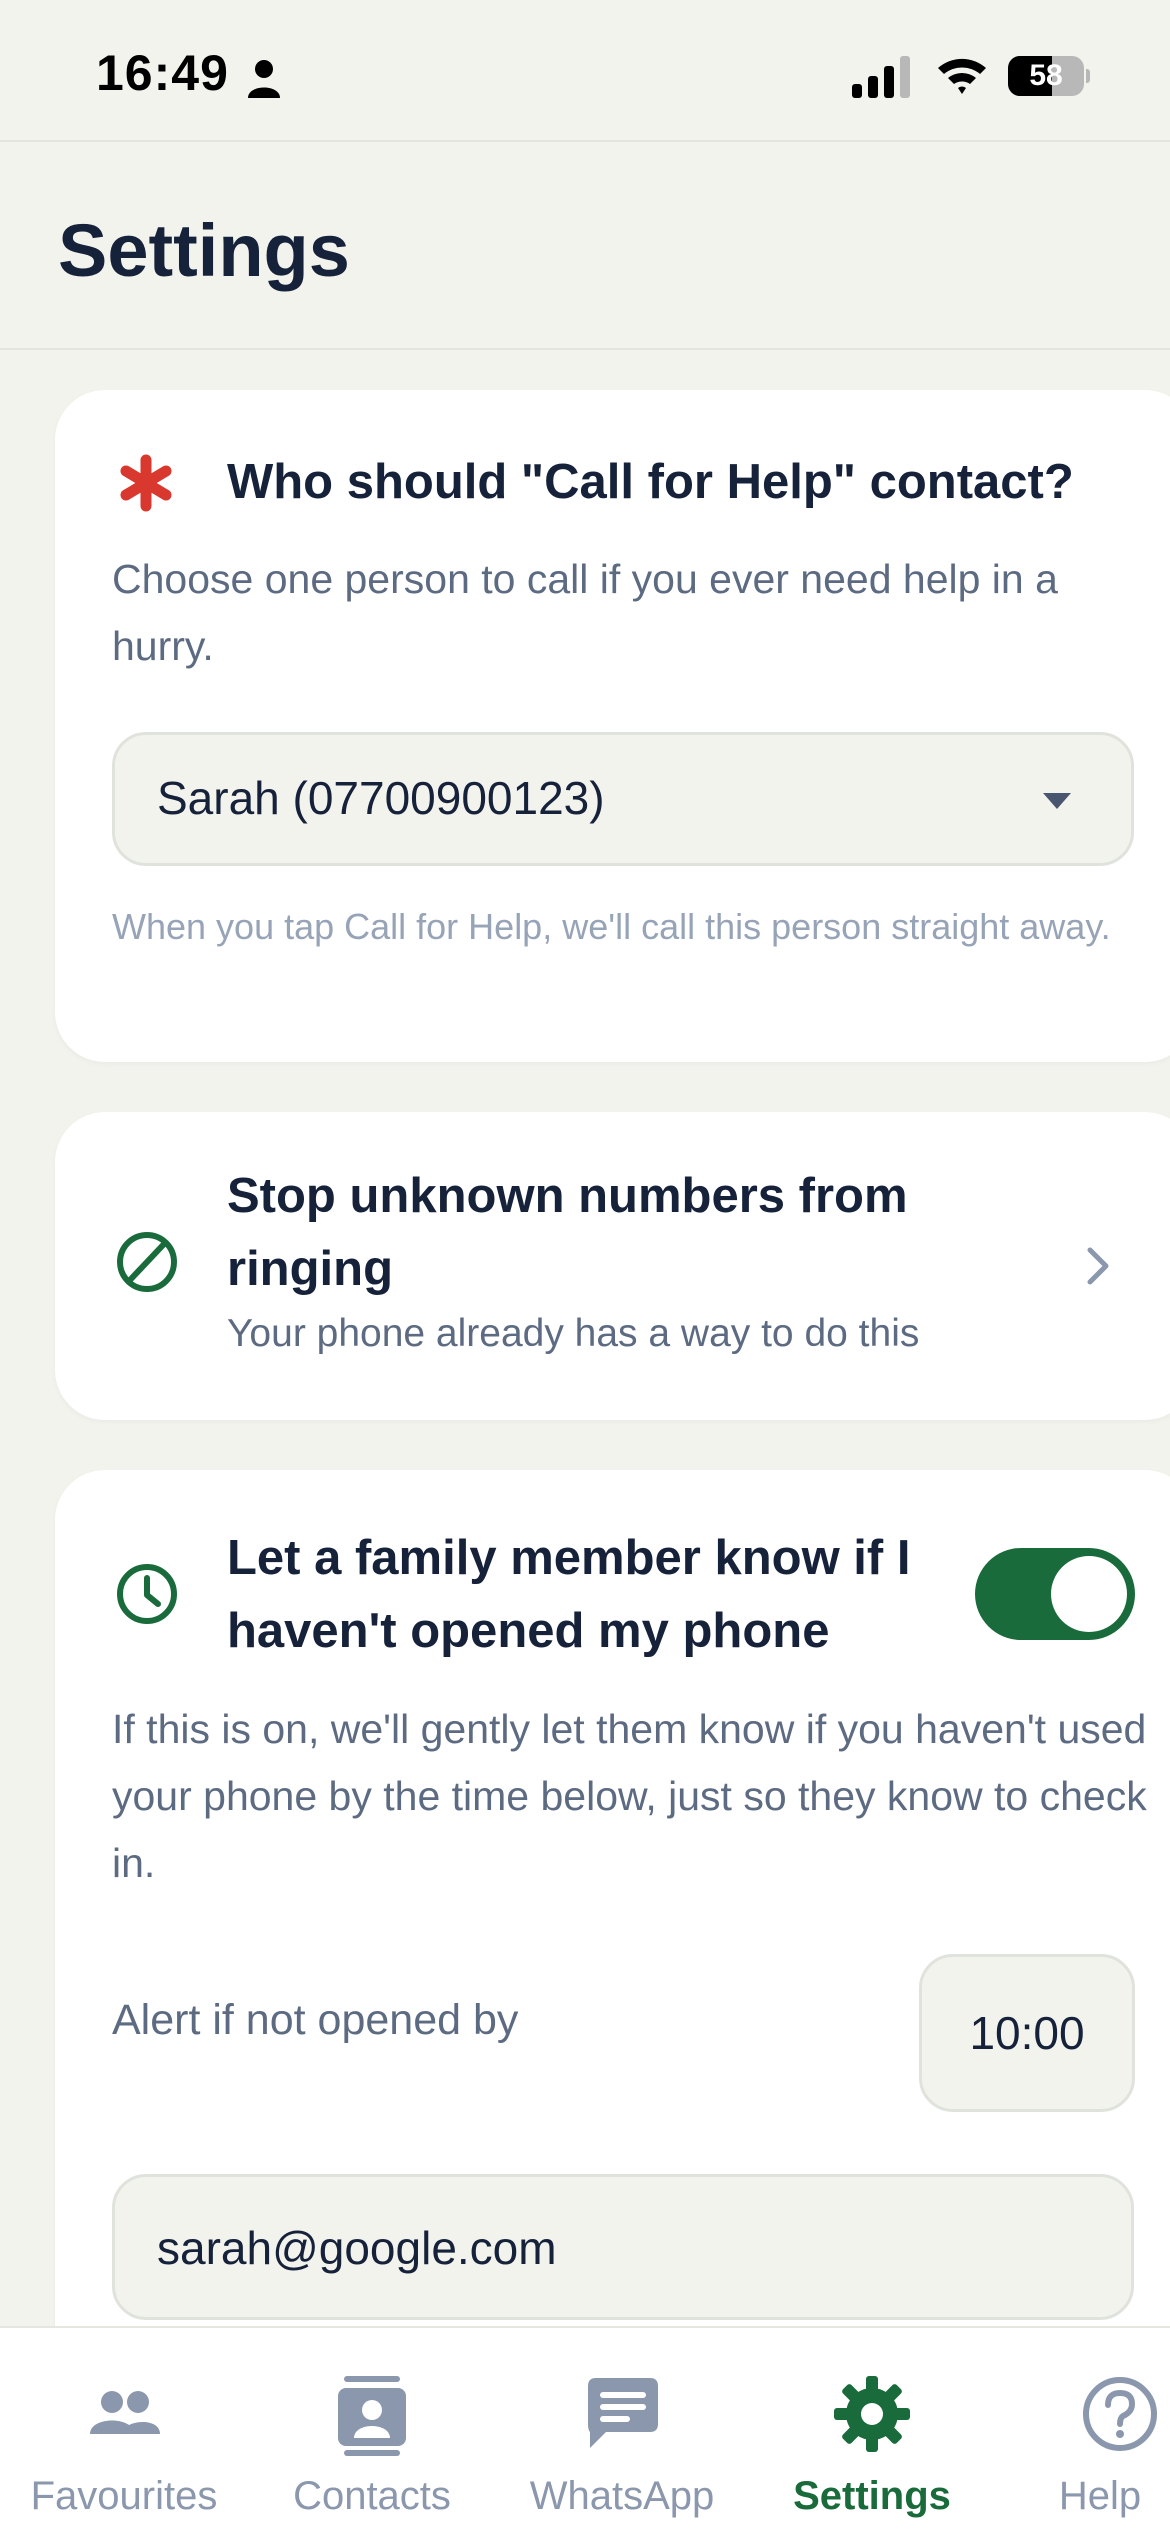 The image size is (1170, 2532). Describe the element at coordinates (567, 1232) in the screenshot. I see `unknown-numbers-title: Stop unknown numbers from ringing` at that location.